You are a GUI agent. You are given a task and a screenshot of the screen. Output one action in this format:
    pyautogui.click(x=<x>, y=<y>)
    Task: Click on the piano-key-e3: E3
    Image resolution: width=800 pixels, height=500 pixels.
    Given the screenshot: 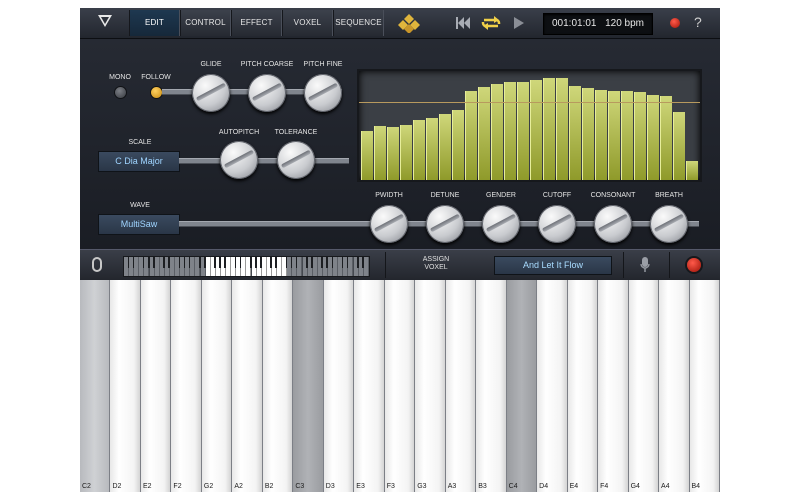 What is the action you would take?
    pyautogui.click(x=369, y=386)
    